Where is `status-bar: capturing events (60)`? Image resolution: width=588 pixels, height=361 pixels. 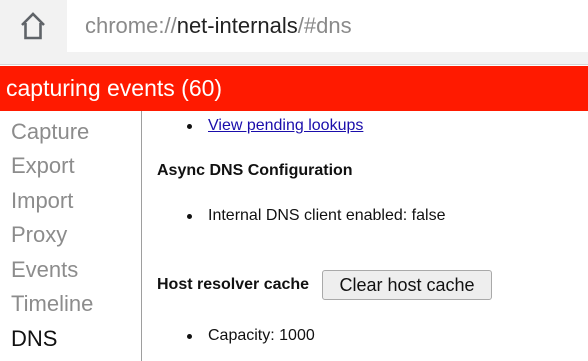
status-bar: capturing events (60) is located at coordinates (294, 88).